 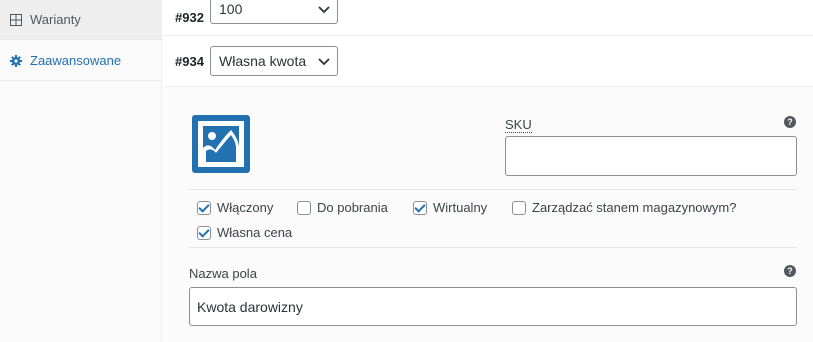 I want to click on custom-price-checkbox, so click(x=204, y=232).